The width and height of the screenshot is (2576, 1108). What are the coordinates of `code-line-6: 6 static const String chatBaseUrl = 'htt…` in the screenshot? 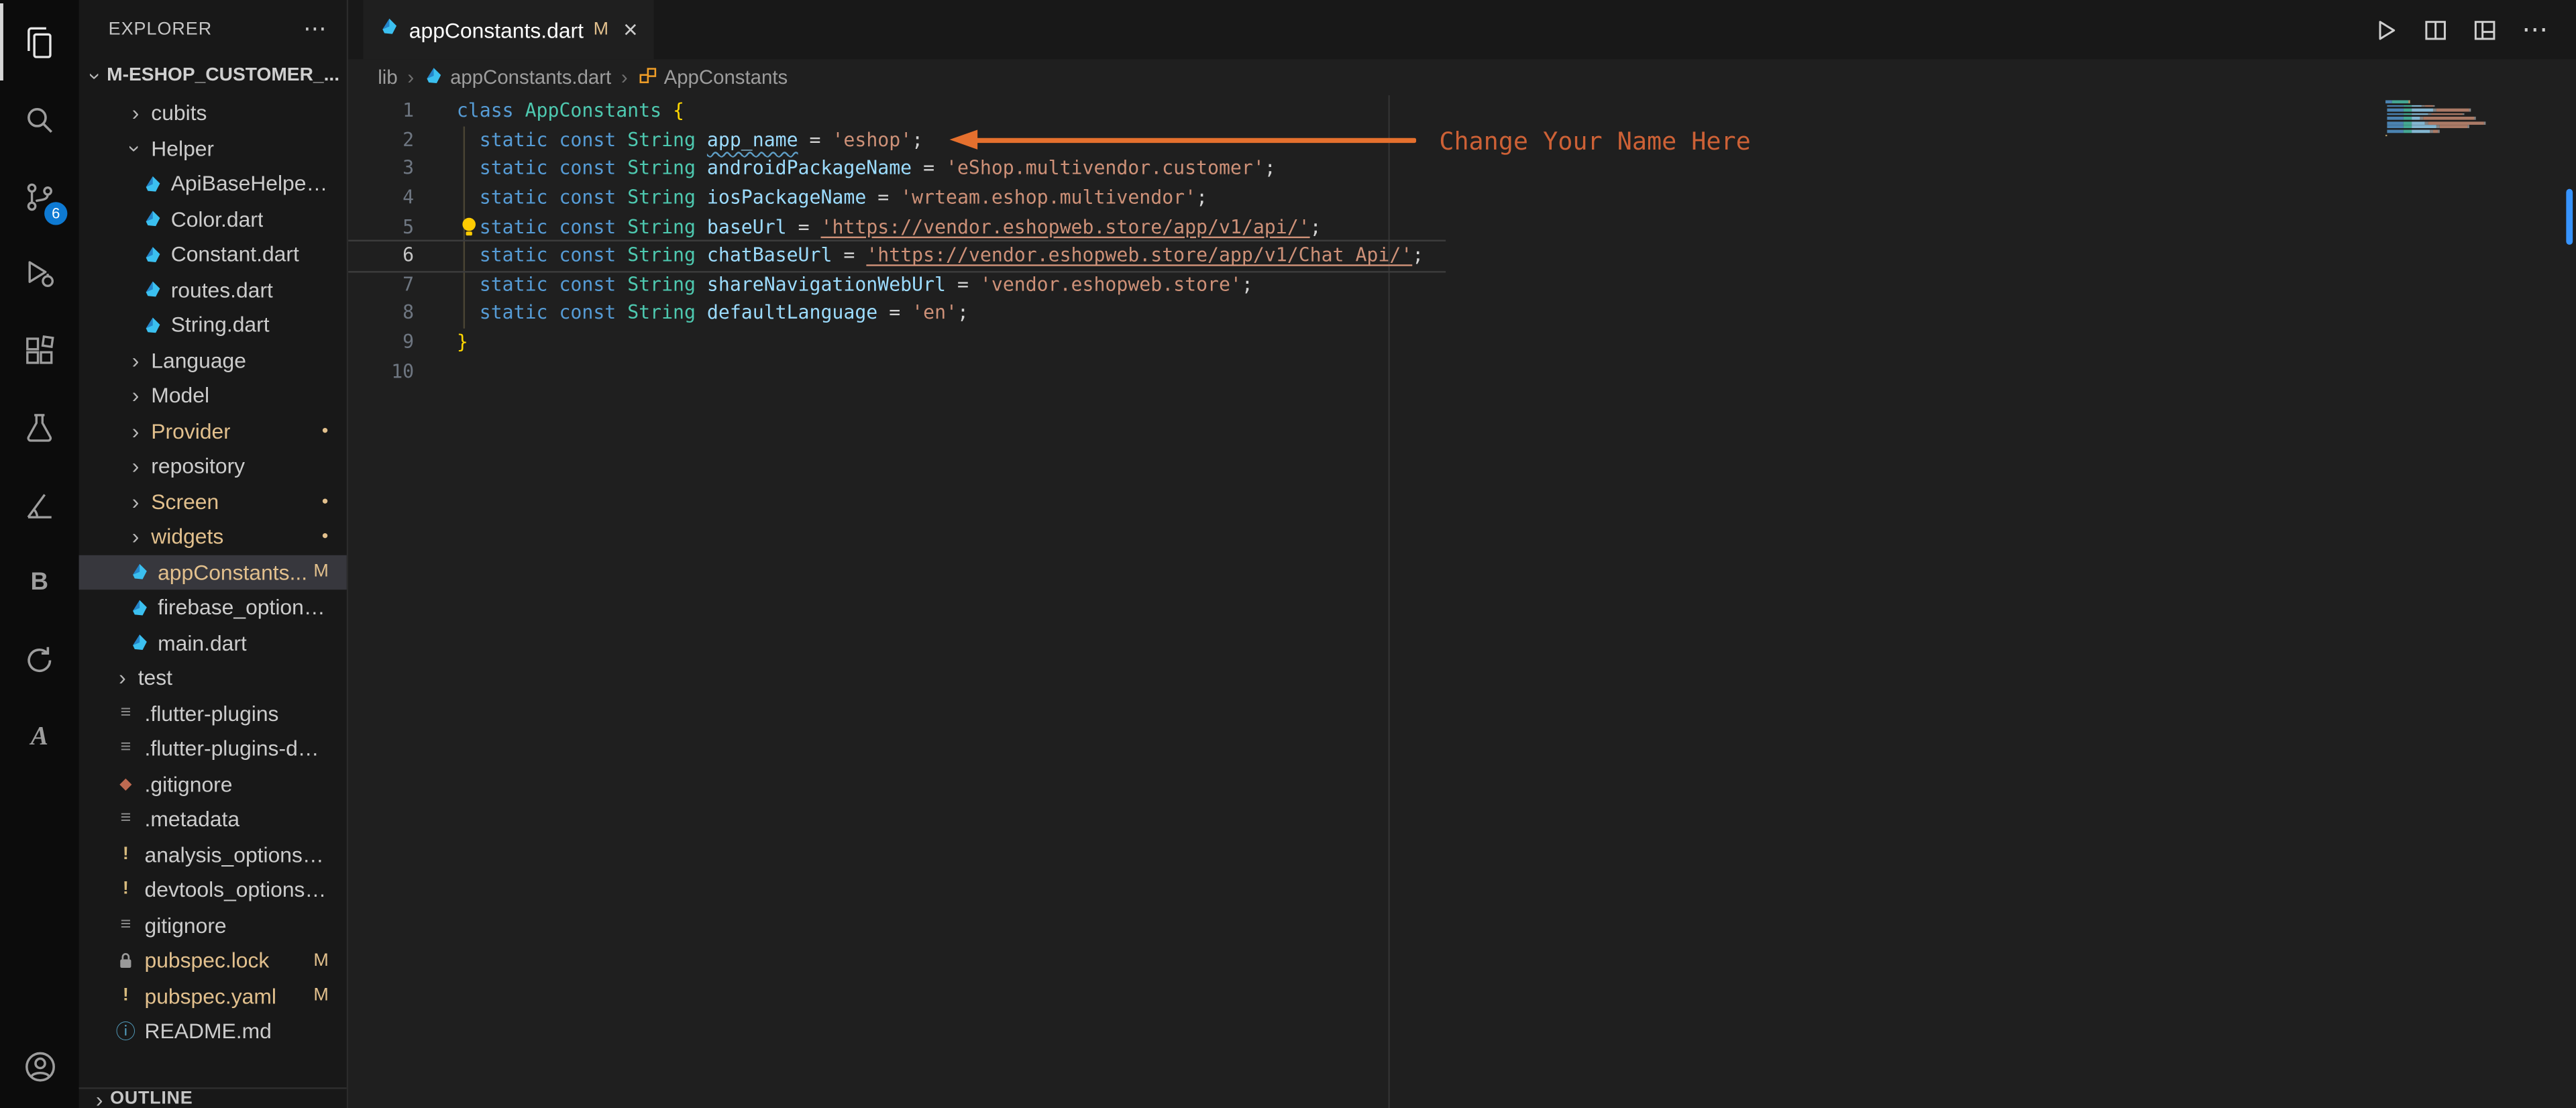 It's located at (1462, 256).